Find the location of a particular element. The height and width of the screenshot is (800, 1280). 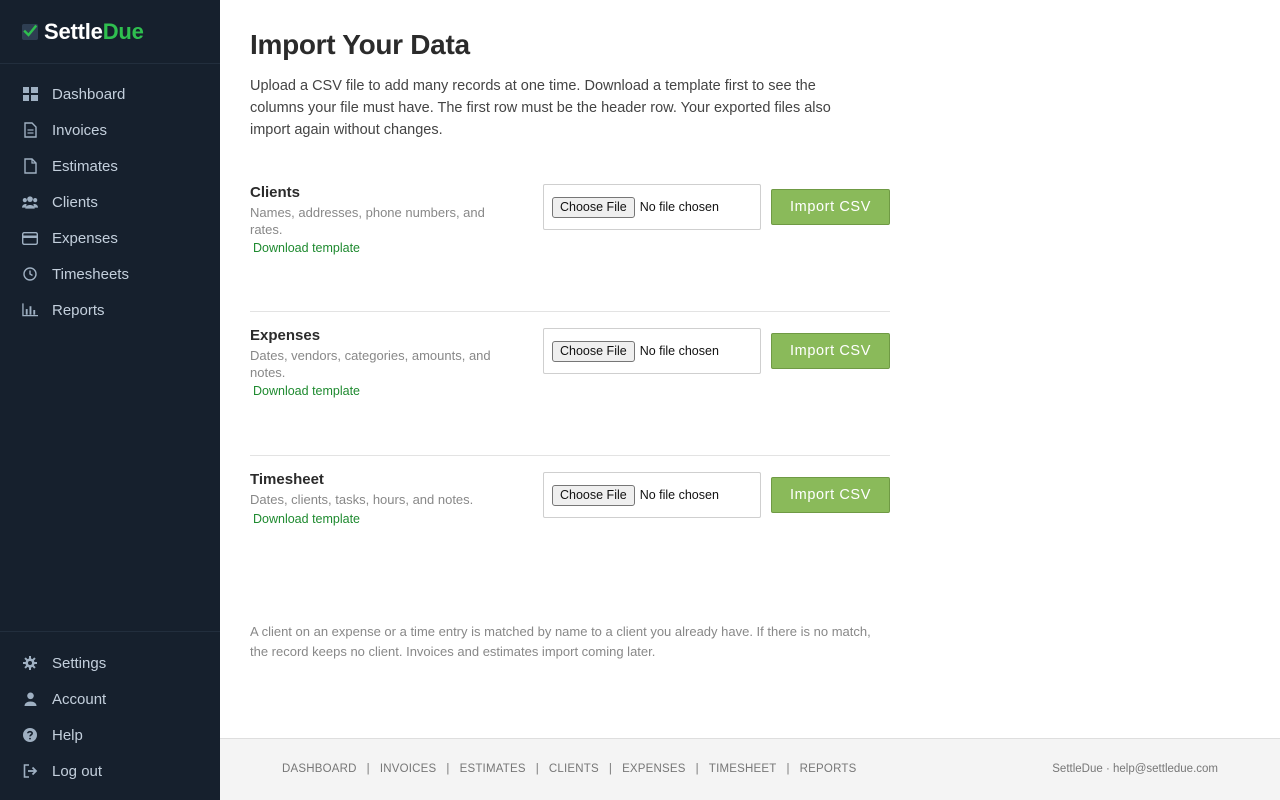

footer-contact: SettleDue · help@settledue.com is located at coordinates (1135, 769).